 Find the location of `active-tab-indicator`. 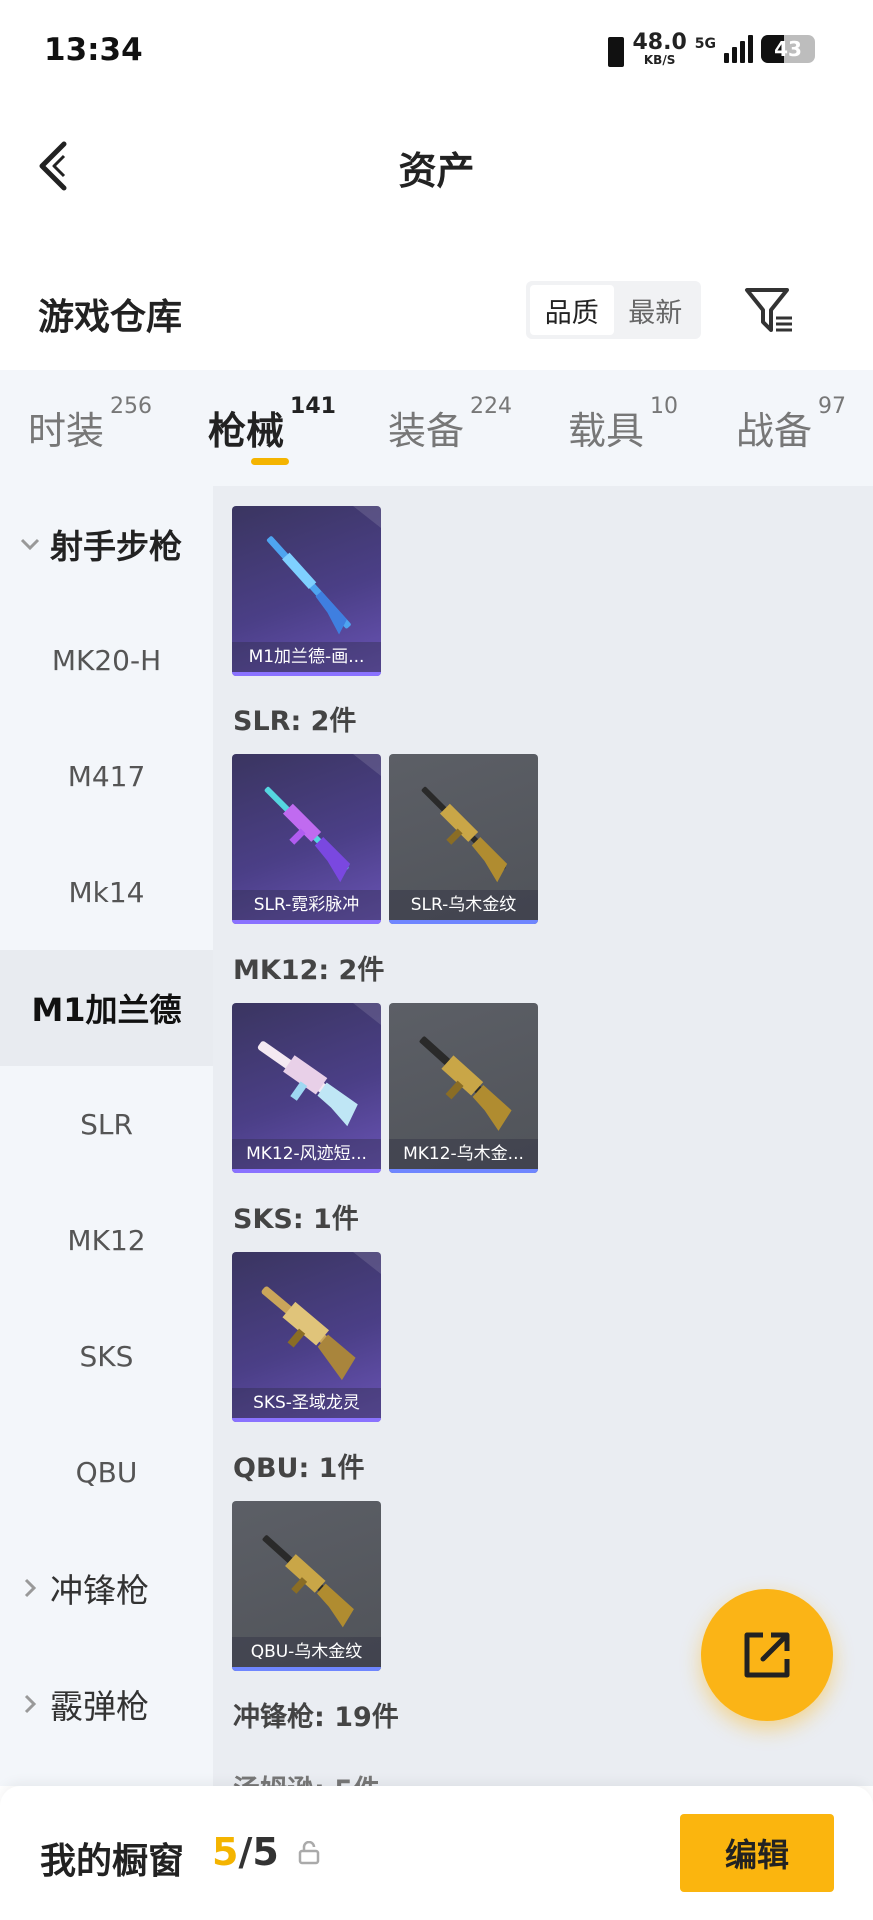

active-tab-indicator is located at coordinates (270, 461).